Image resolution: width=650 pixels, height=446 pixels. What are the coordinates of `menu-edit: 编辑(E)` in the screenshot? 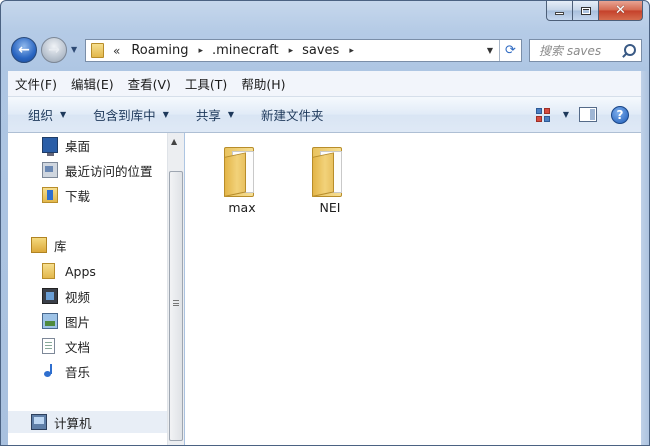 It's located at (92, 83).